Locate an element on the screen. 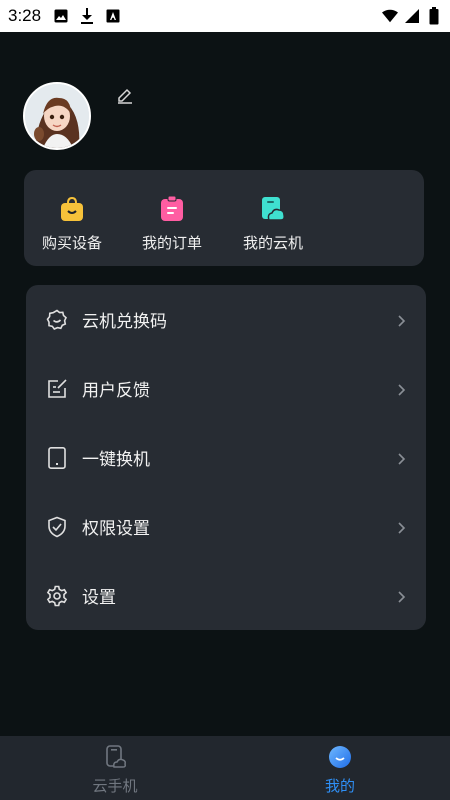 The width and height of the screenshot is (450, 800). nav-label: 云手机 is located at coordinates (115, 786).